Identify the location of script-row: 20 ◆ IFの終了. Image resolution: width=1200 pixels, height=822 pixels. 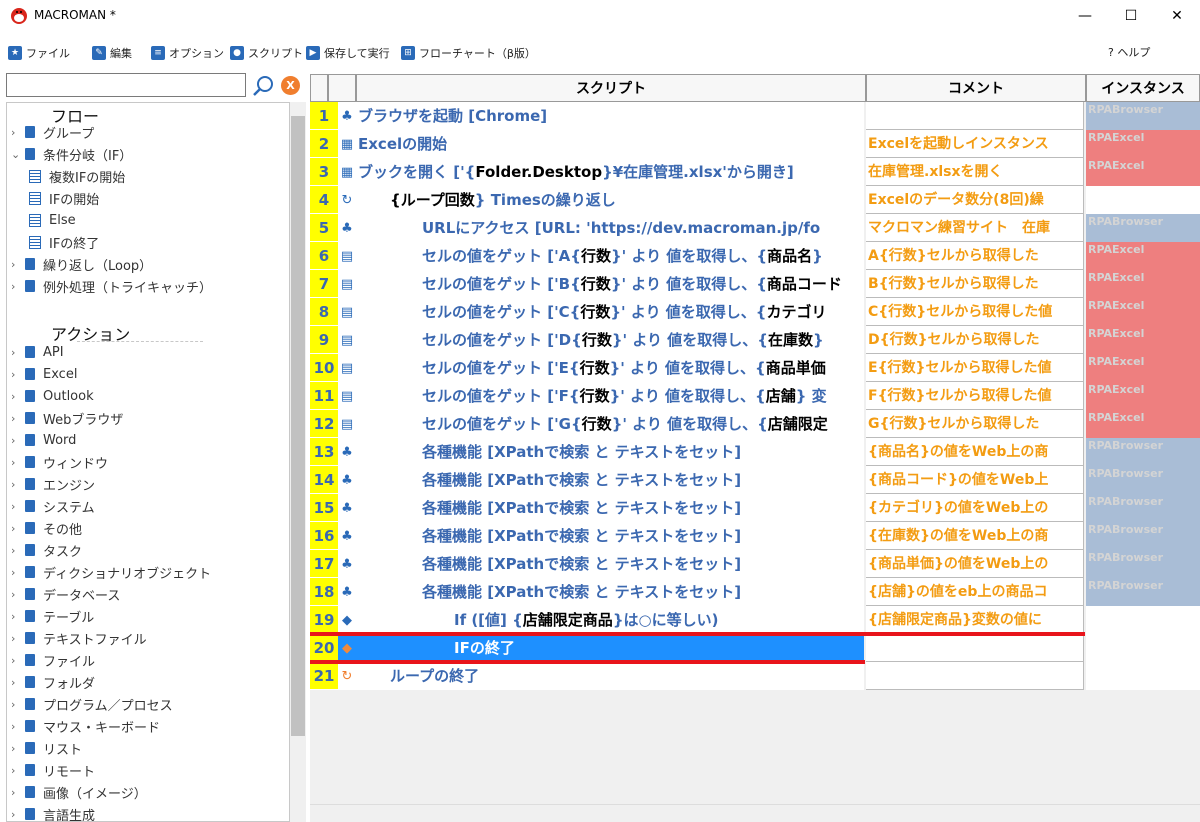
(755, 648).